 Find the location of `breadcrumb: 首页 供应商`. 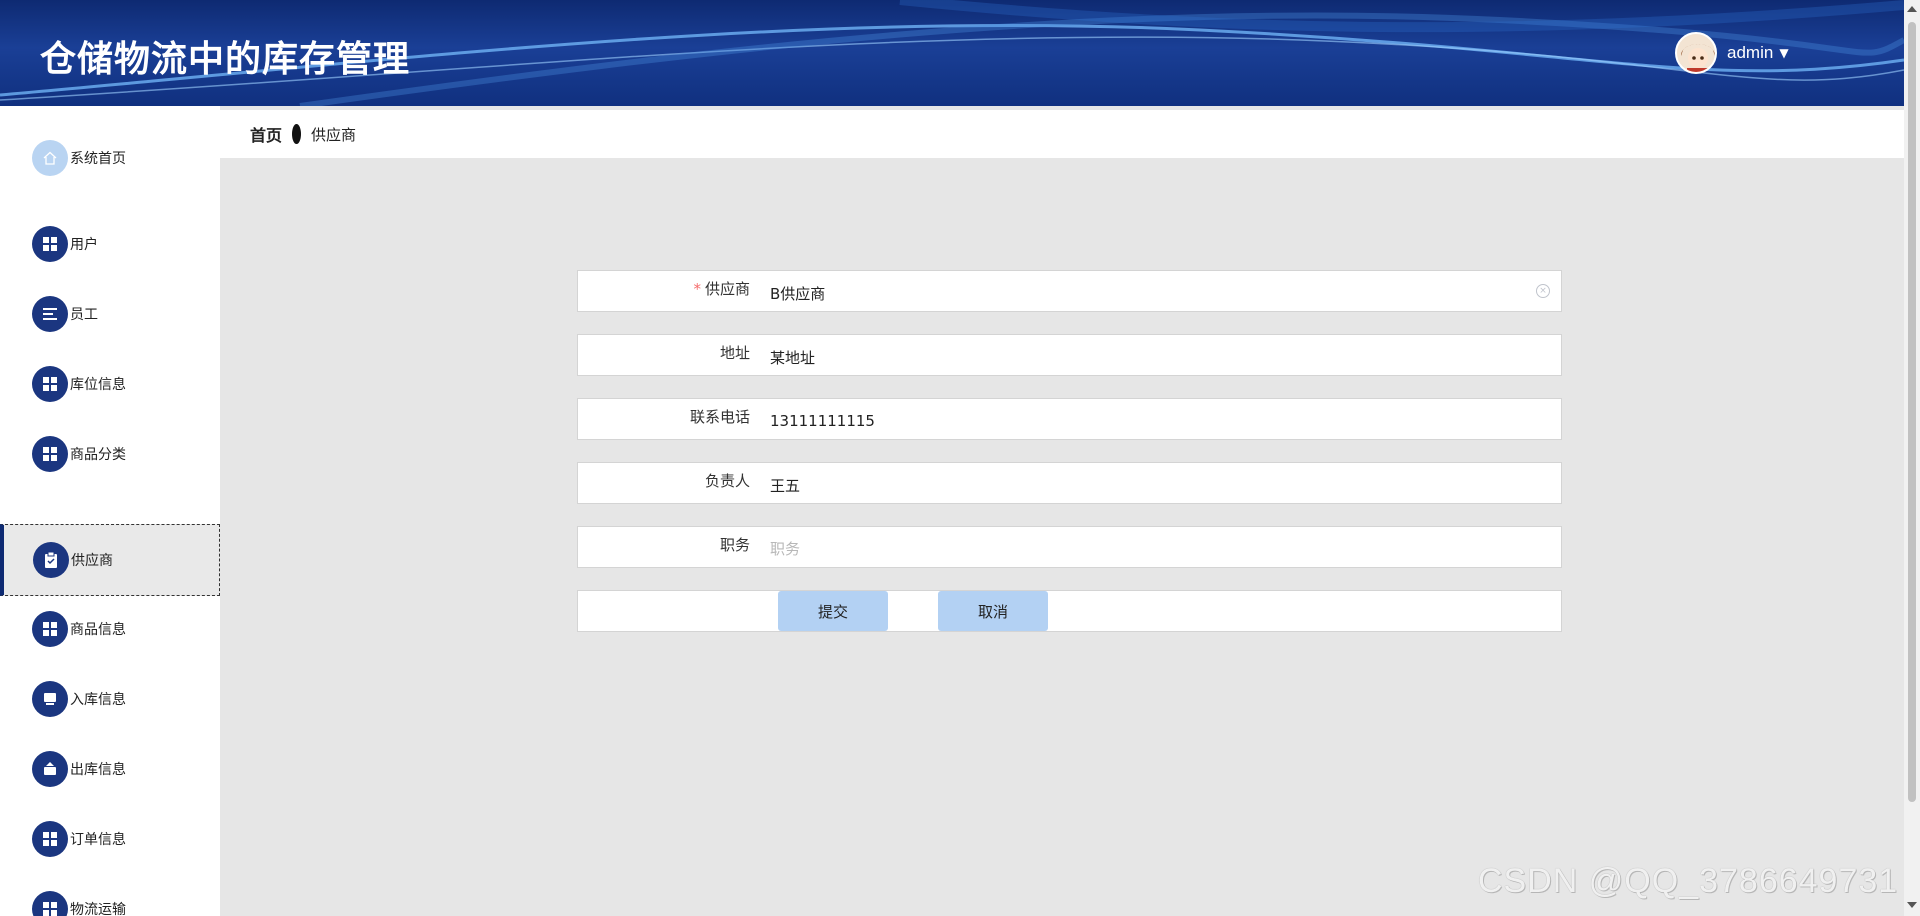

breadcrumb: 首页 供应商 is located at coordinates (1062, 134).